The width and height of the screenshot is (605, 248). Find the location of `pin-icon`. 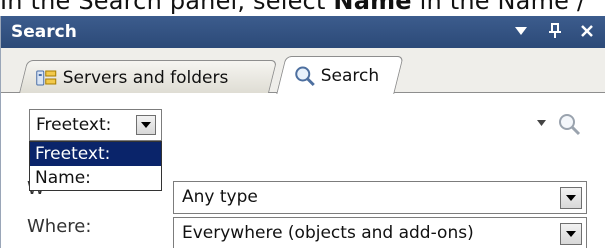

pin-icon is located at coordinates (555, 30).